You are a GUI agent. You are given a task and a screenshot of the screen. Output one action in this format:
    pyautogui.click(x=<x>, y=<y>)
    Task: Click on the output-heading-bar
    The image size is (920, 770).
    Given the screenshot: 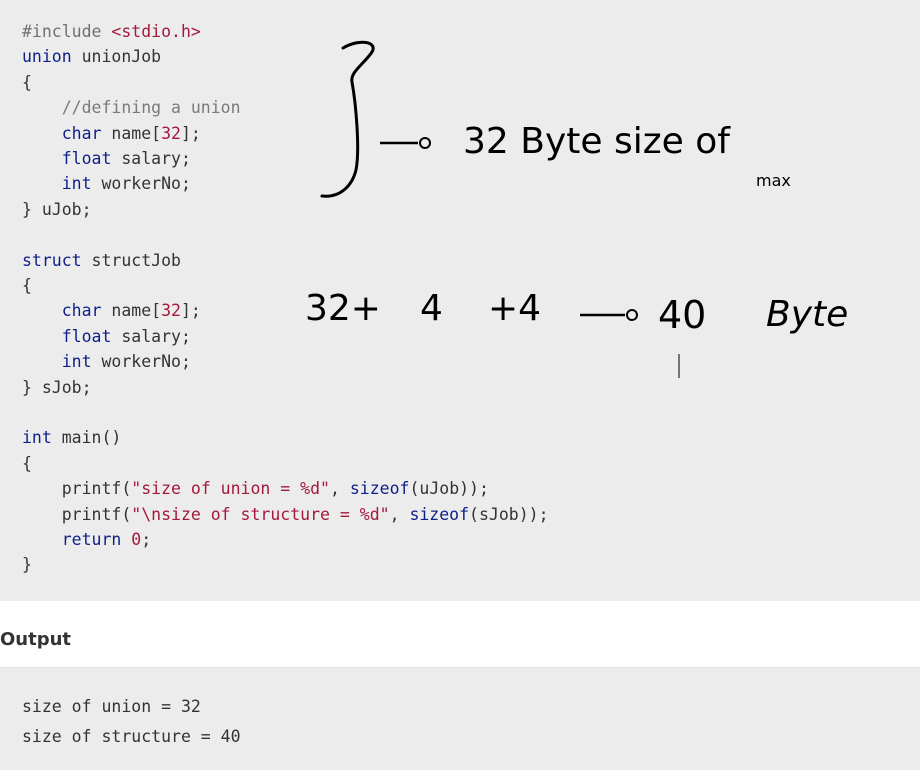 What is the action you would take?
    pyautogui.click(x=460, y=634)
    